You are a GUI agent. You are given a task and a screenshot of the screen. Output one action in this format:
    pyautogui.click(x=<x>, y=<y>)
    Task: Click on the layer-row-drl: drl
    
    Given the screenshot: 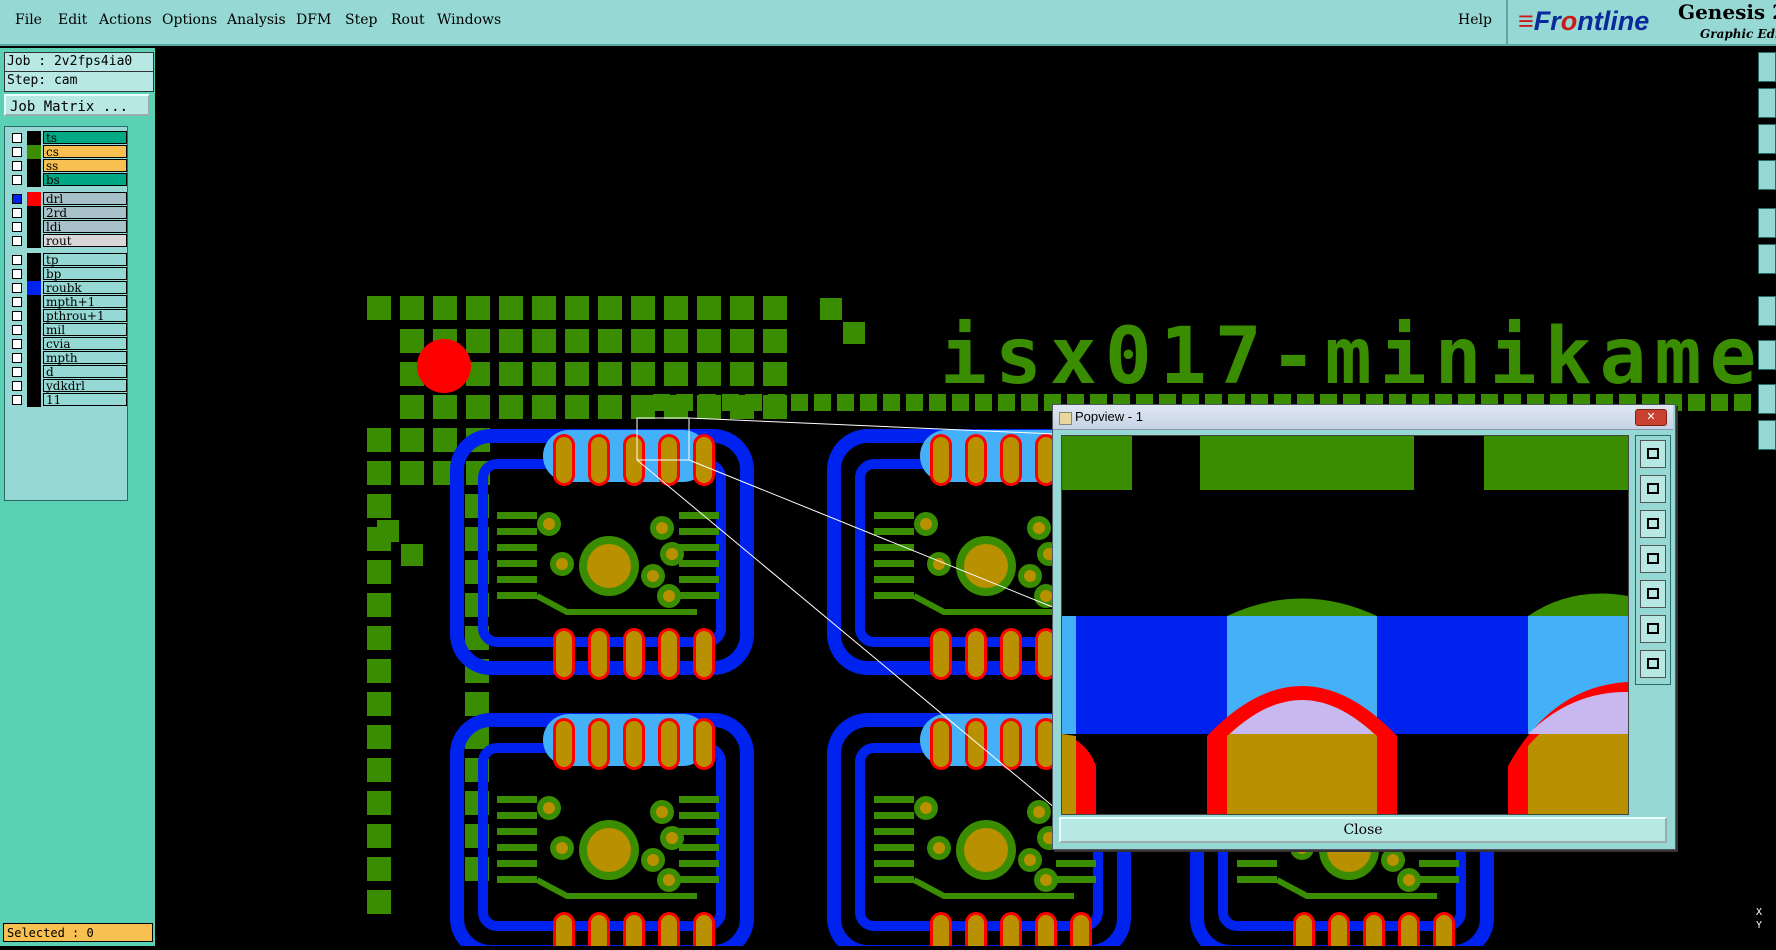 What is the action you would take?
    pyautogui.click(x=67, y=199)
    